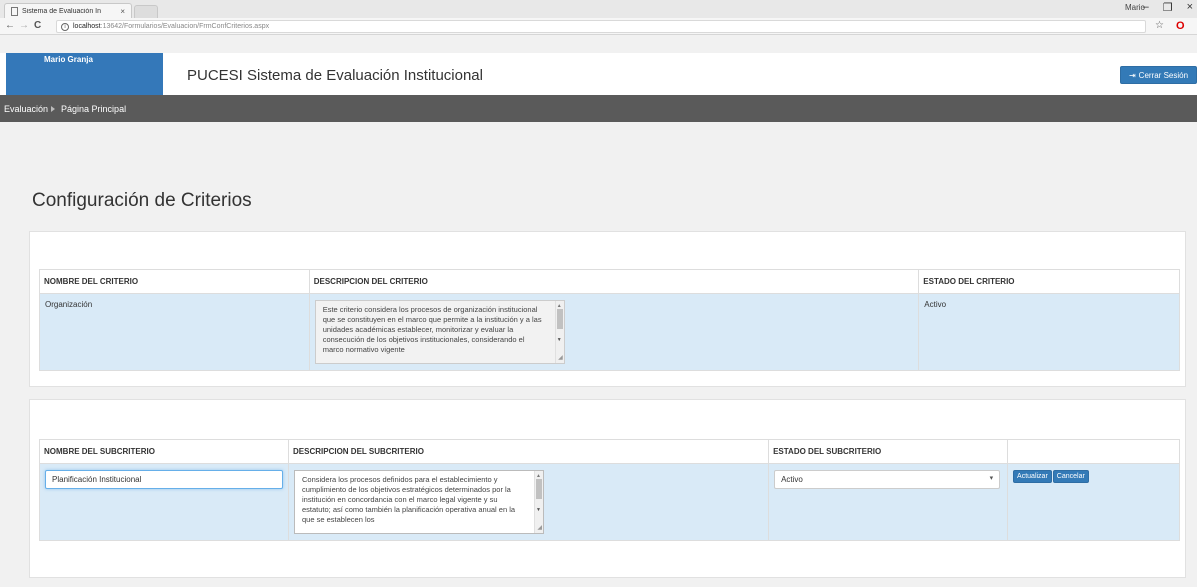  Describe the element at coordinates (84, 74) in the screenshot. I see `user-box: Mario Granja` at that location.